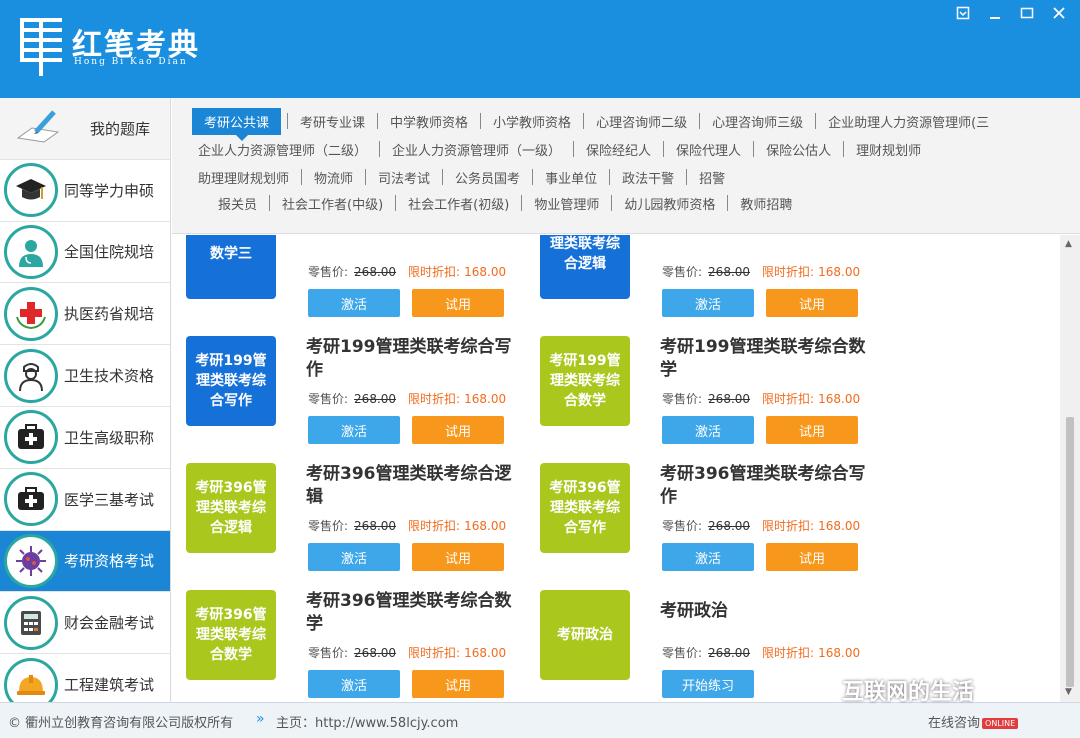 The height and width of the screenshot is (738, 1080). What do you see at coordinates (85, 499) in the screenshot?
I see `sidebar-item-medical-basics: 医学三基考试` at bounding box center [85, 499].